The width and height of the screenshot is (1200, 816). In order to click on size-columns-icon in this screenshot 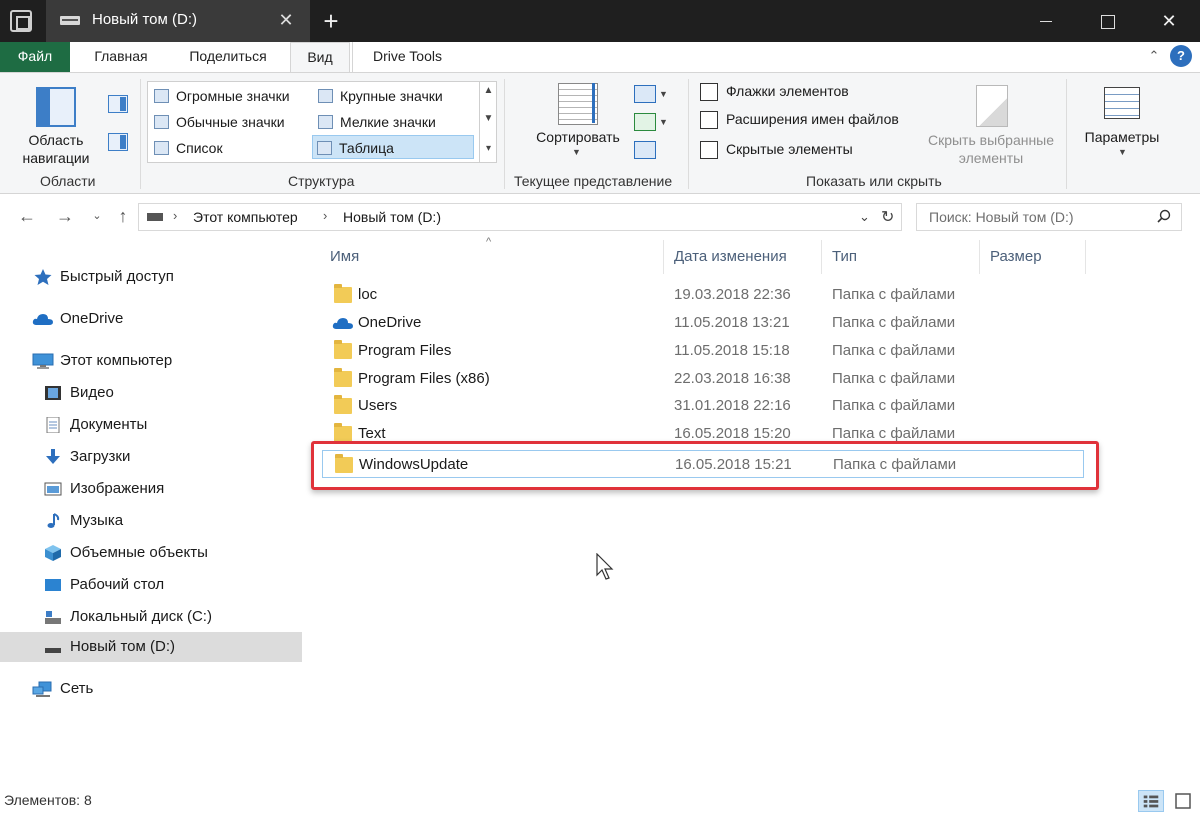, I will do `click(645, 150)`.